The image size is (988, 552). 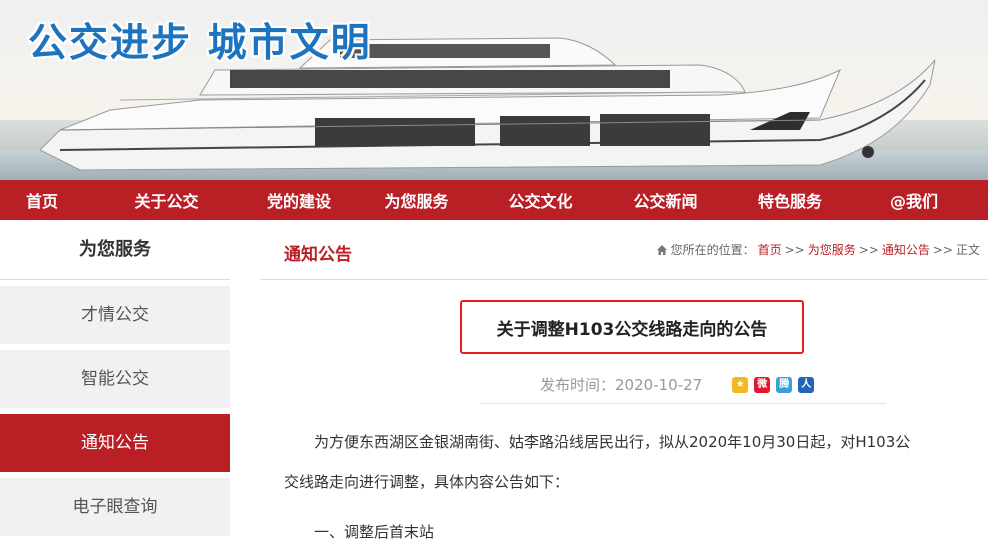 What do you see at coordinates (914, 200) in the screenshot?
I see `nav-item-contact: @我们` at bounding box center [914, 200].